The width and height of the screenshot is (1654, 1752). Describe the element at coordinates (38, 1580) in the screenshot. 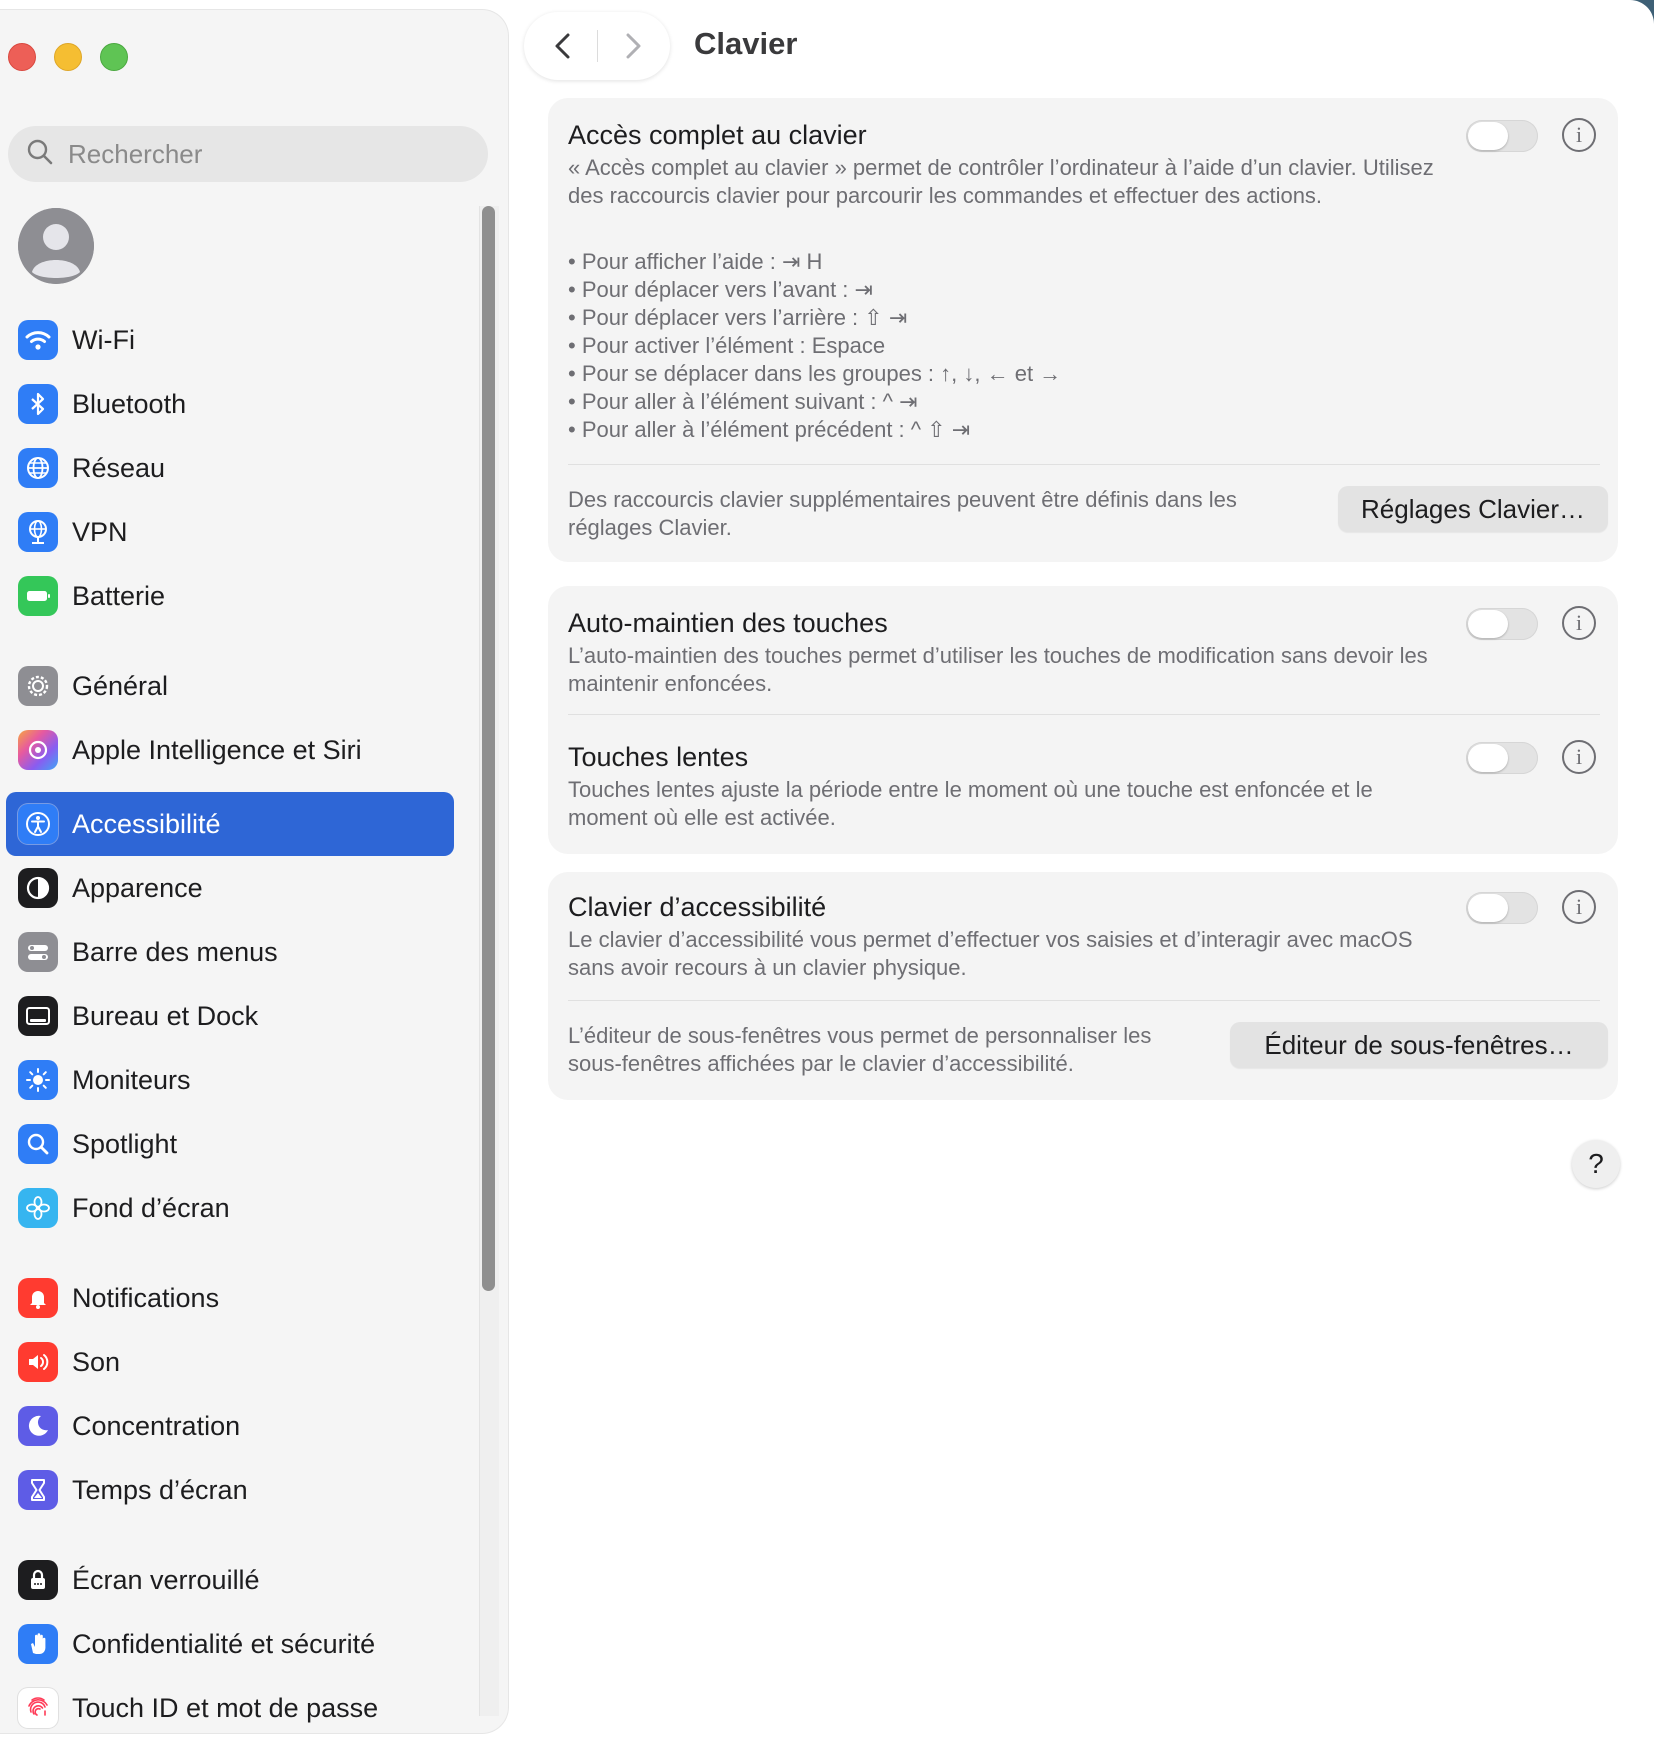

I see `lock-icon` at that location.